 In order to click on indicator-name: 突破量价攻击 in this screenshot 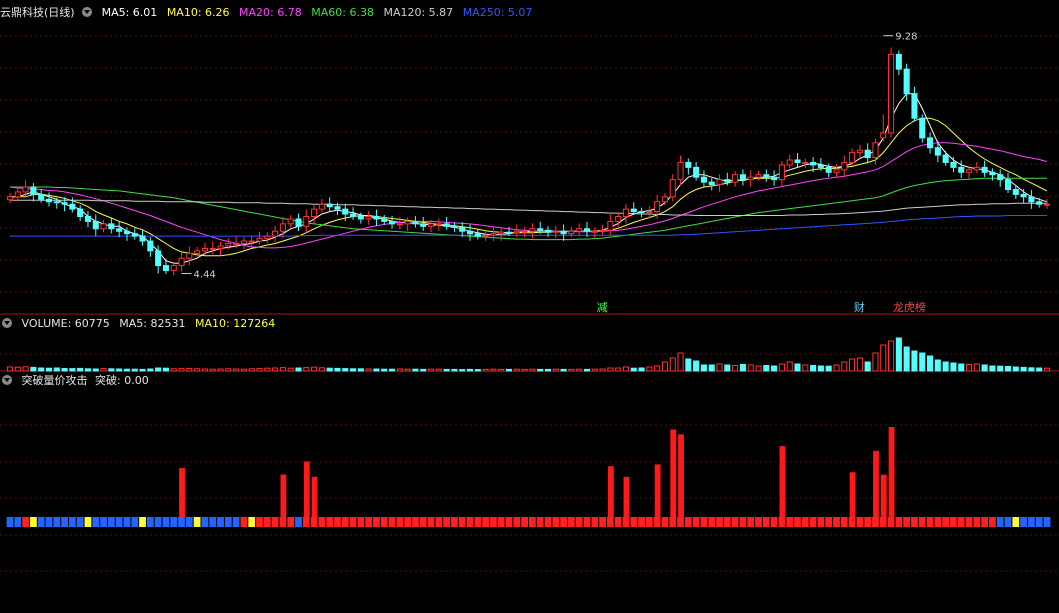, I will do `click(54, 380)`.